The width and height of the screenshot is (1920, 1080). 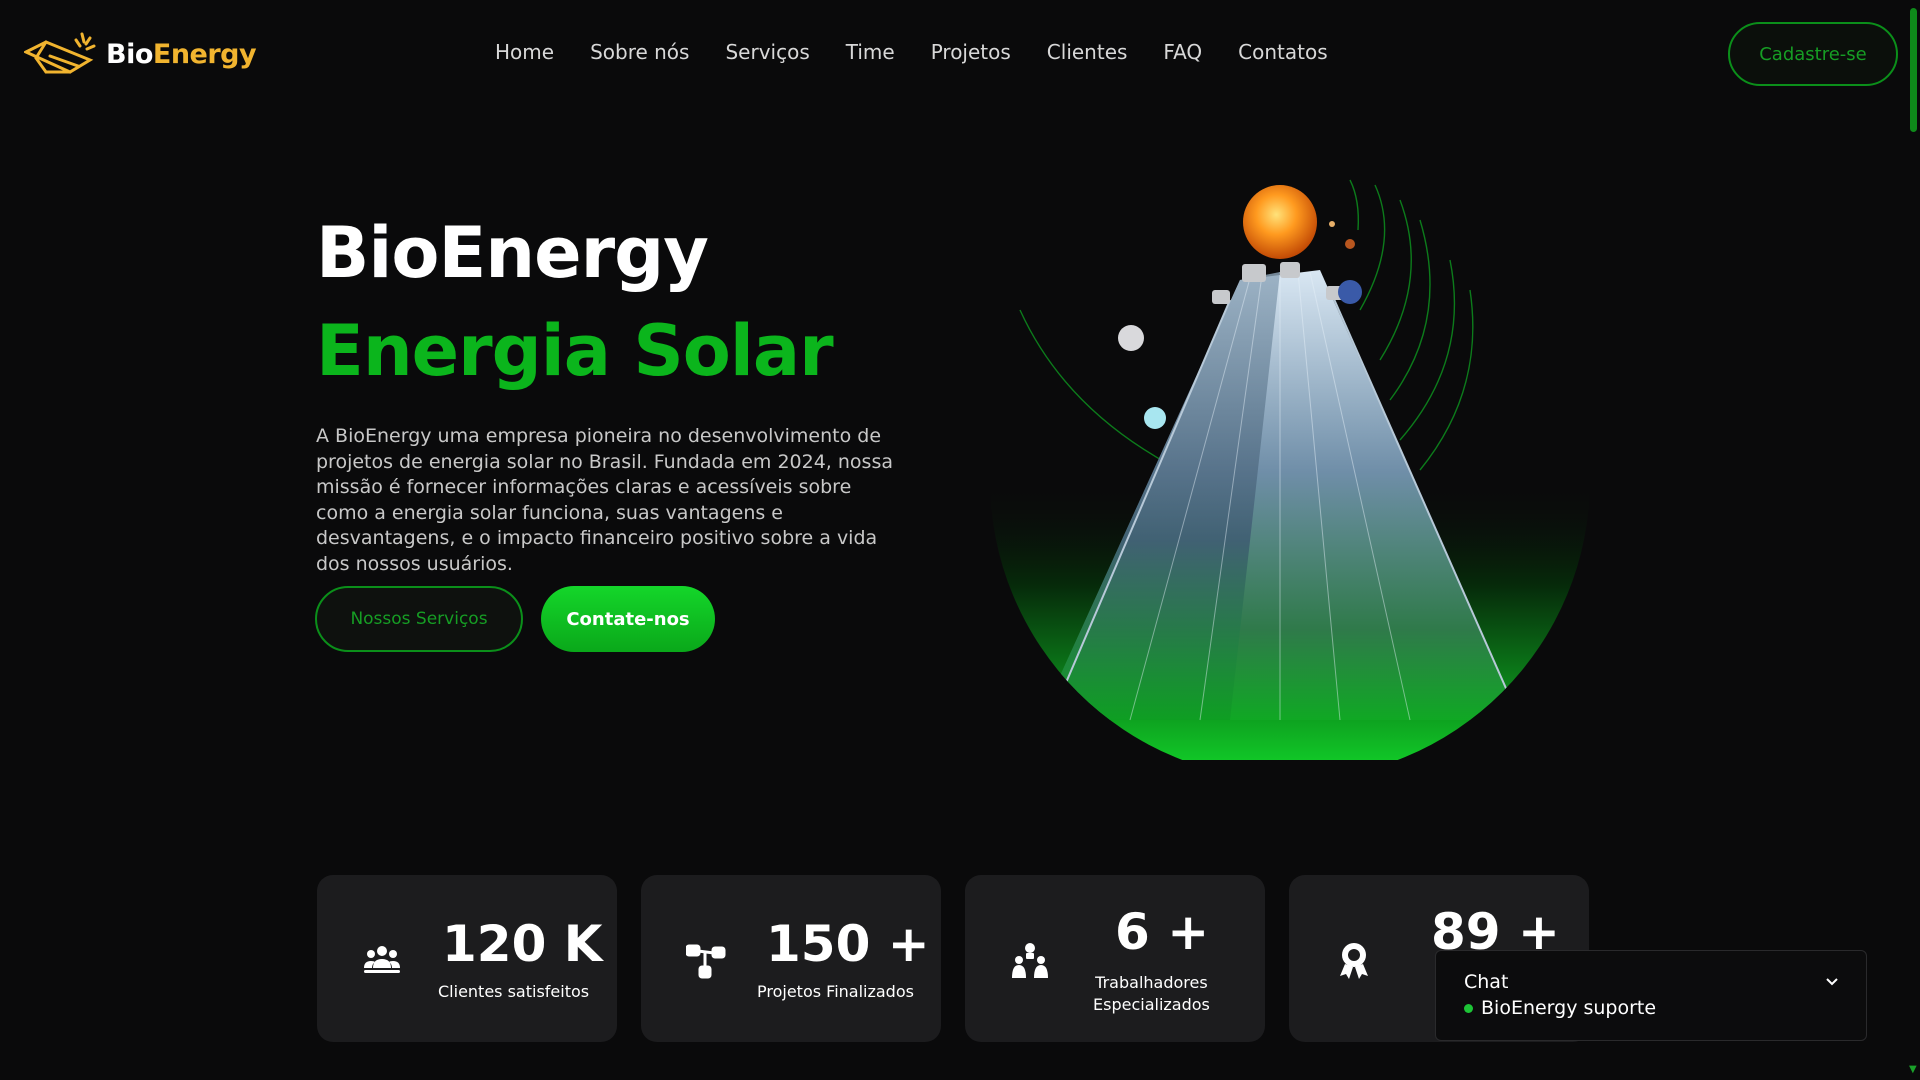 What do you see at coordinates (1813, 54) in the screenshot?
I see `signup-button: Cadastre-se` at bounding box center [1813, 54].